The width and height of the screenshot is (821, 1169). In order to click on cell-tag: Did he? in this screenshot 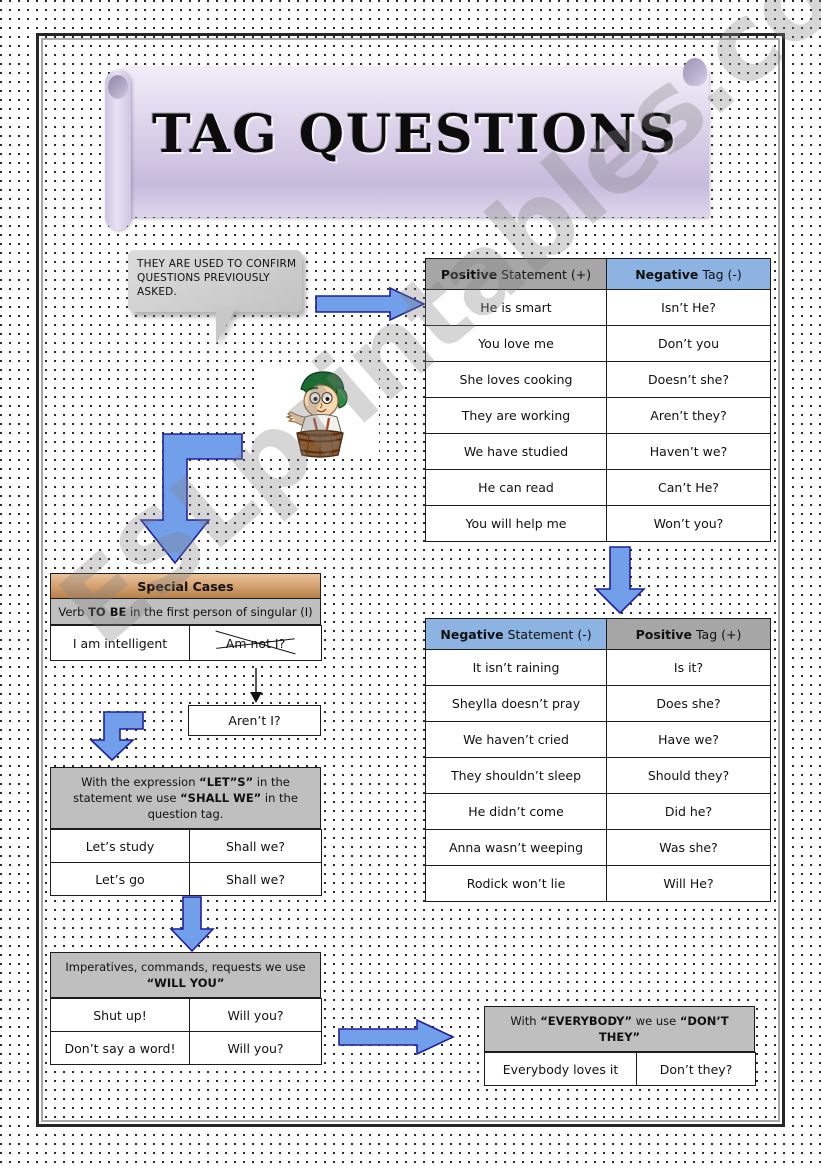, I will do `click(688, 811)`.